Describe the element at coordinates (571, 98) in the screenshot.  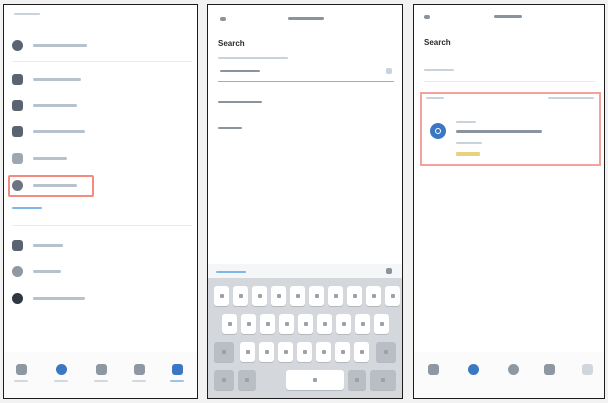
I see `result-more-link` at that location.